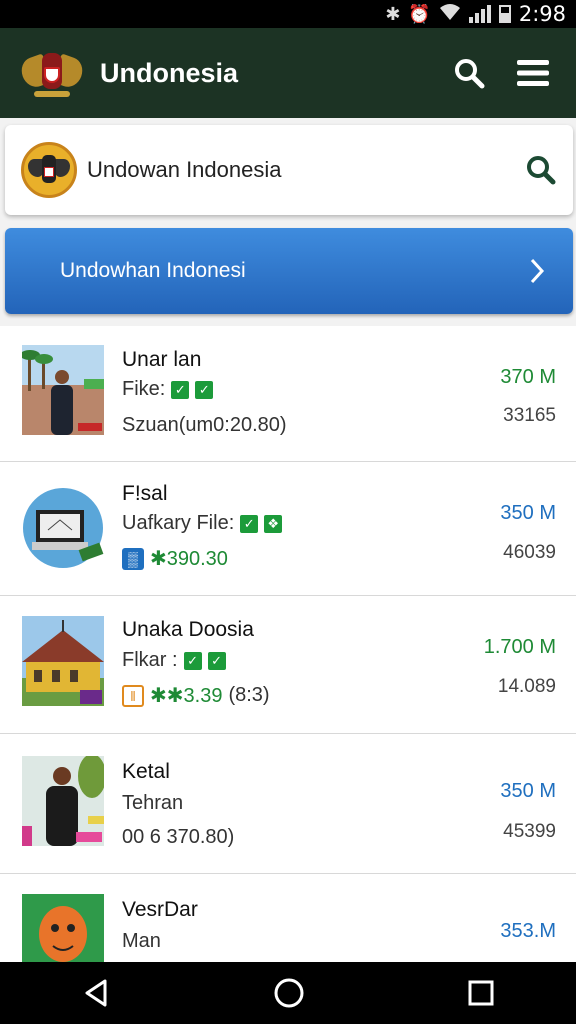  Describe the element at coordinates (479, 14) in the screenshot. I see `signal-icon` at that location.